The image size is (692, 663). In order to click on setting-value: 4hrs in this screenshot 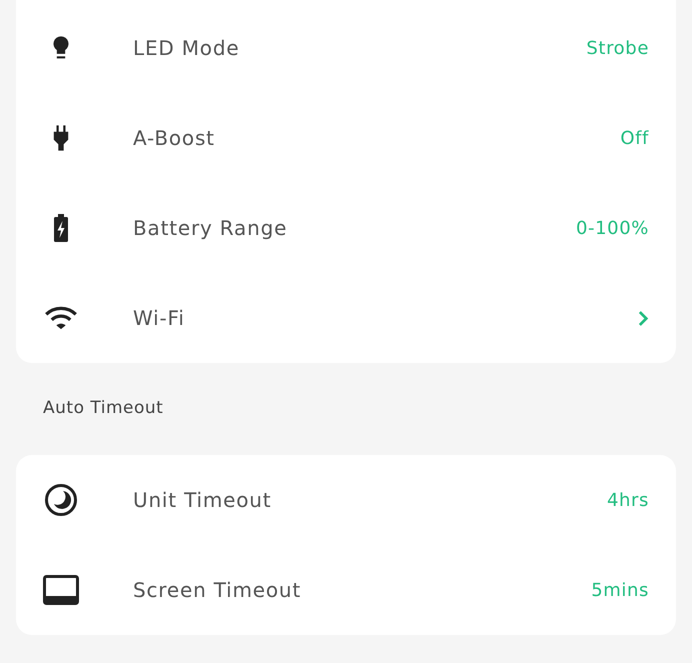, I will do `click(627, 500)`.